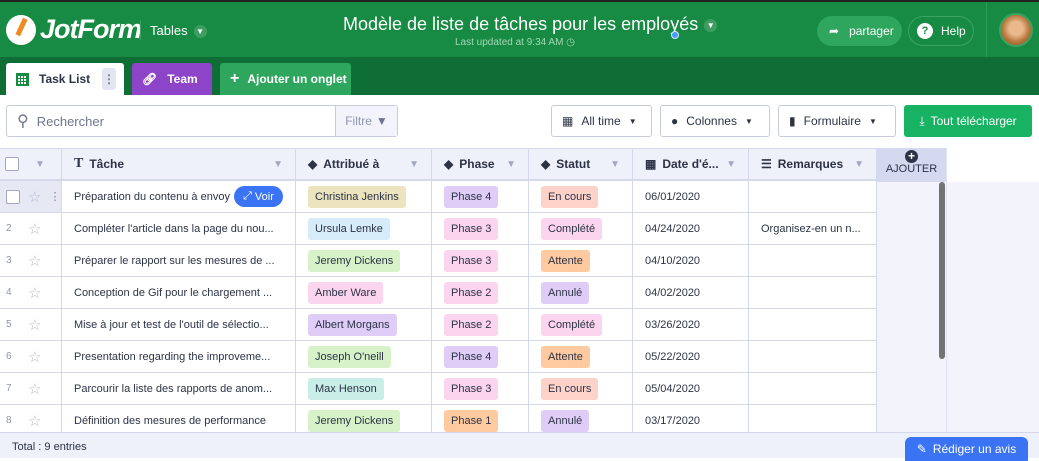  What do you see at coordinates (366, 121) in the screenshot?
I see `filter-button: Filtre ▼` at bounding box center [366, 121].